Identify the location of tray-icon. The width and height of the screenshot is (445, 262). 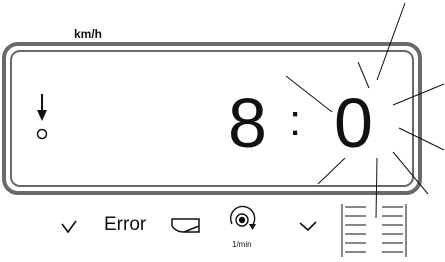
(185, 225).